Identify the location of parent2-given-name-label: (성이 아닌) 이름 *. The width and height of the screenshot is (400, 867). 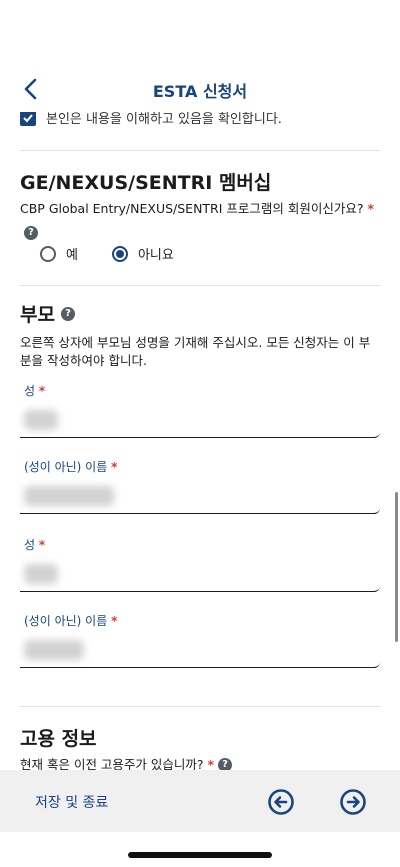
(70, 620).